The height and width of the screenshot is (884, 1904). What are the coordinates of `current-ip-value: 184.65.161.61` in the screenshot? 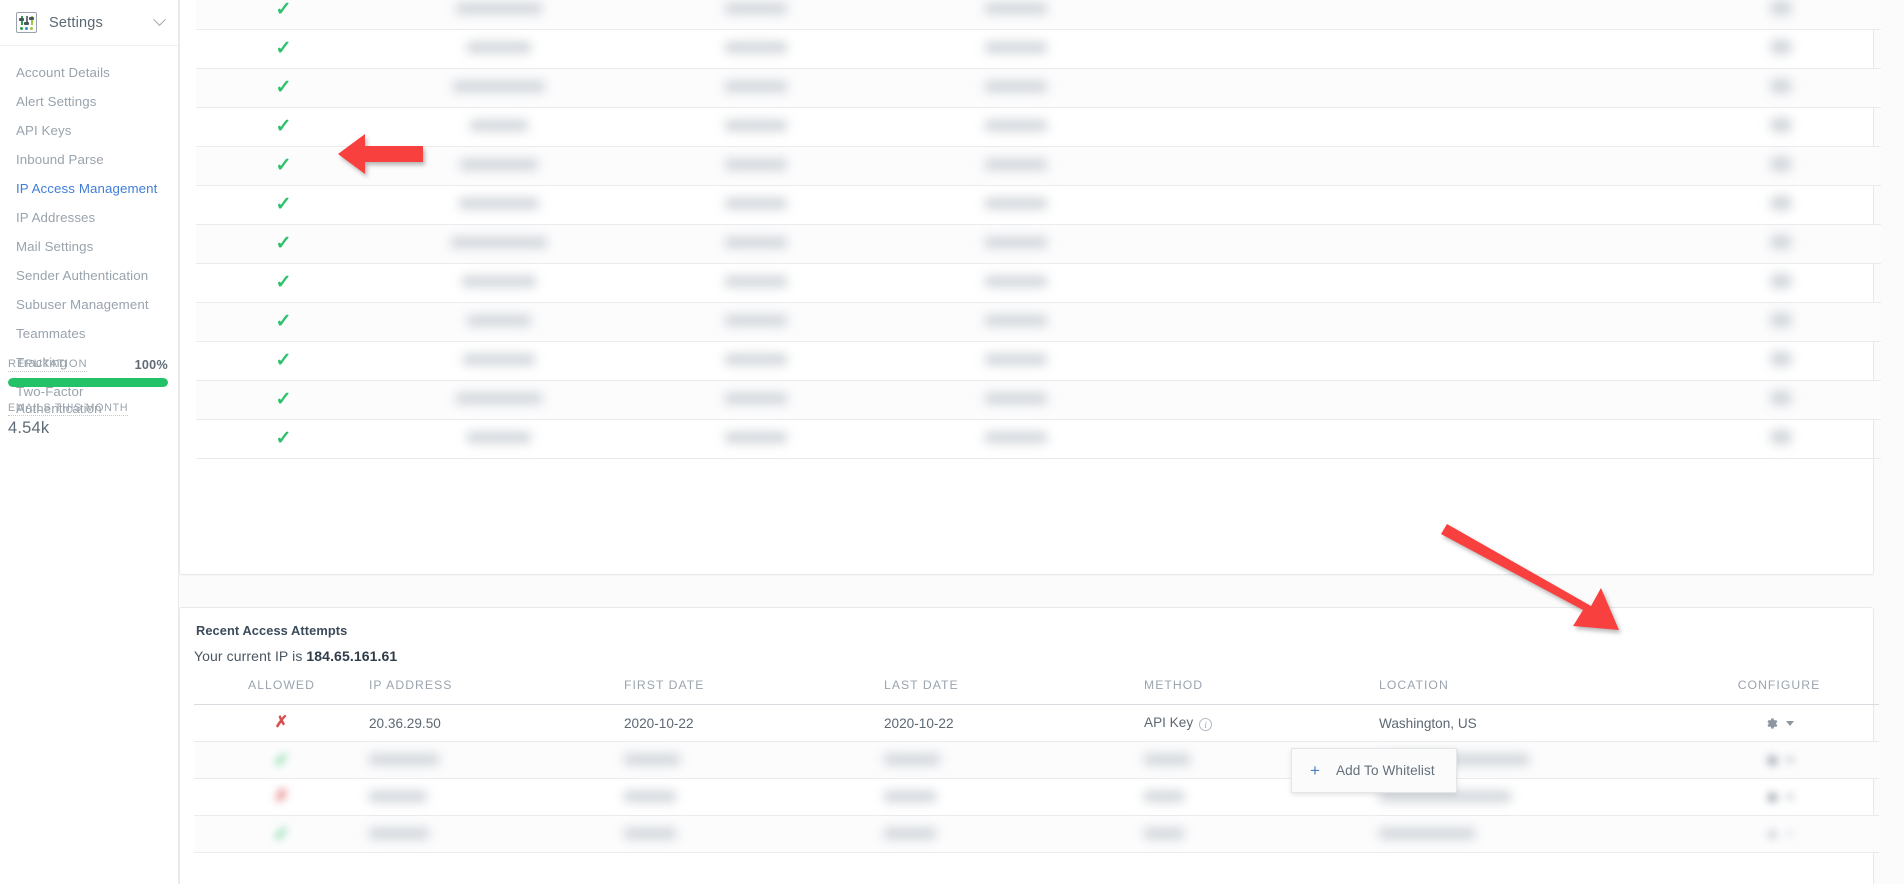 It's located at (352, 656).